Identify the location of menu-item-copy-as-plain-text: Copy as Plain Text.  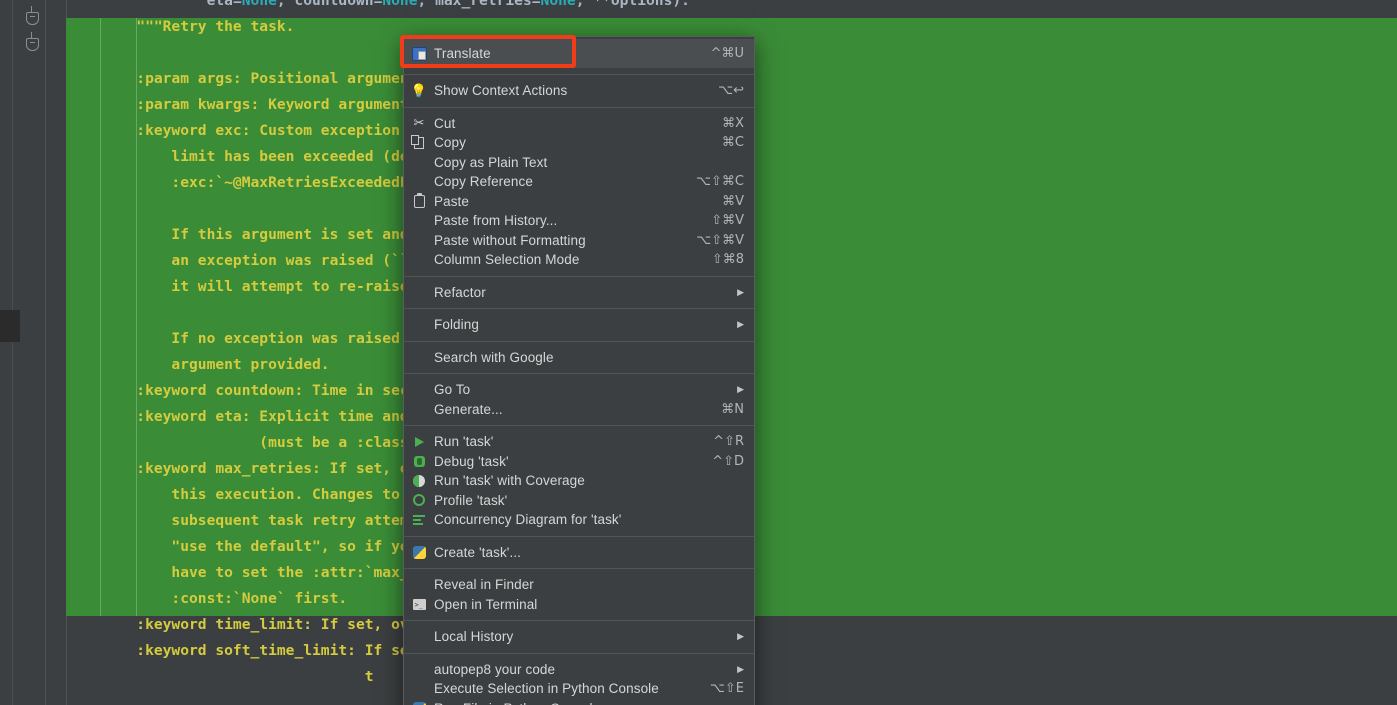
(579, 163).